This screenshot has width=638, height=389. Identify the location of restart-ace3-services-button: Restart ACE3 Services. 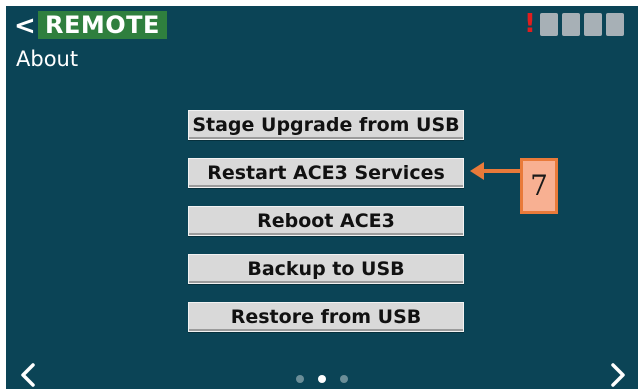
(326, 173).